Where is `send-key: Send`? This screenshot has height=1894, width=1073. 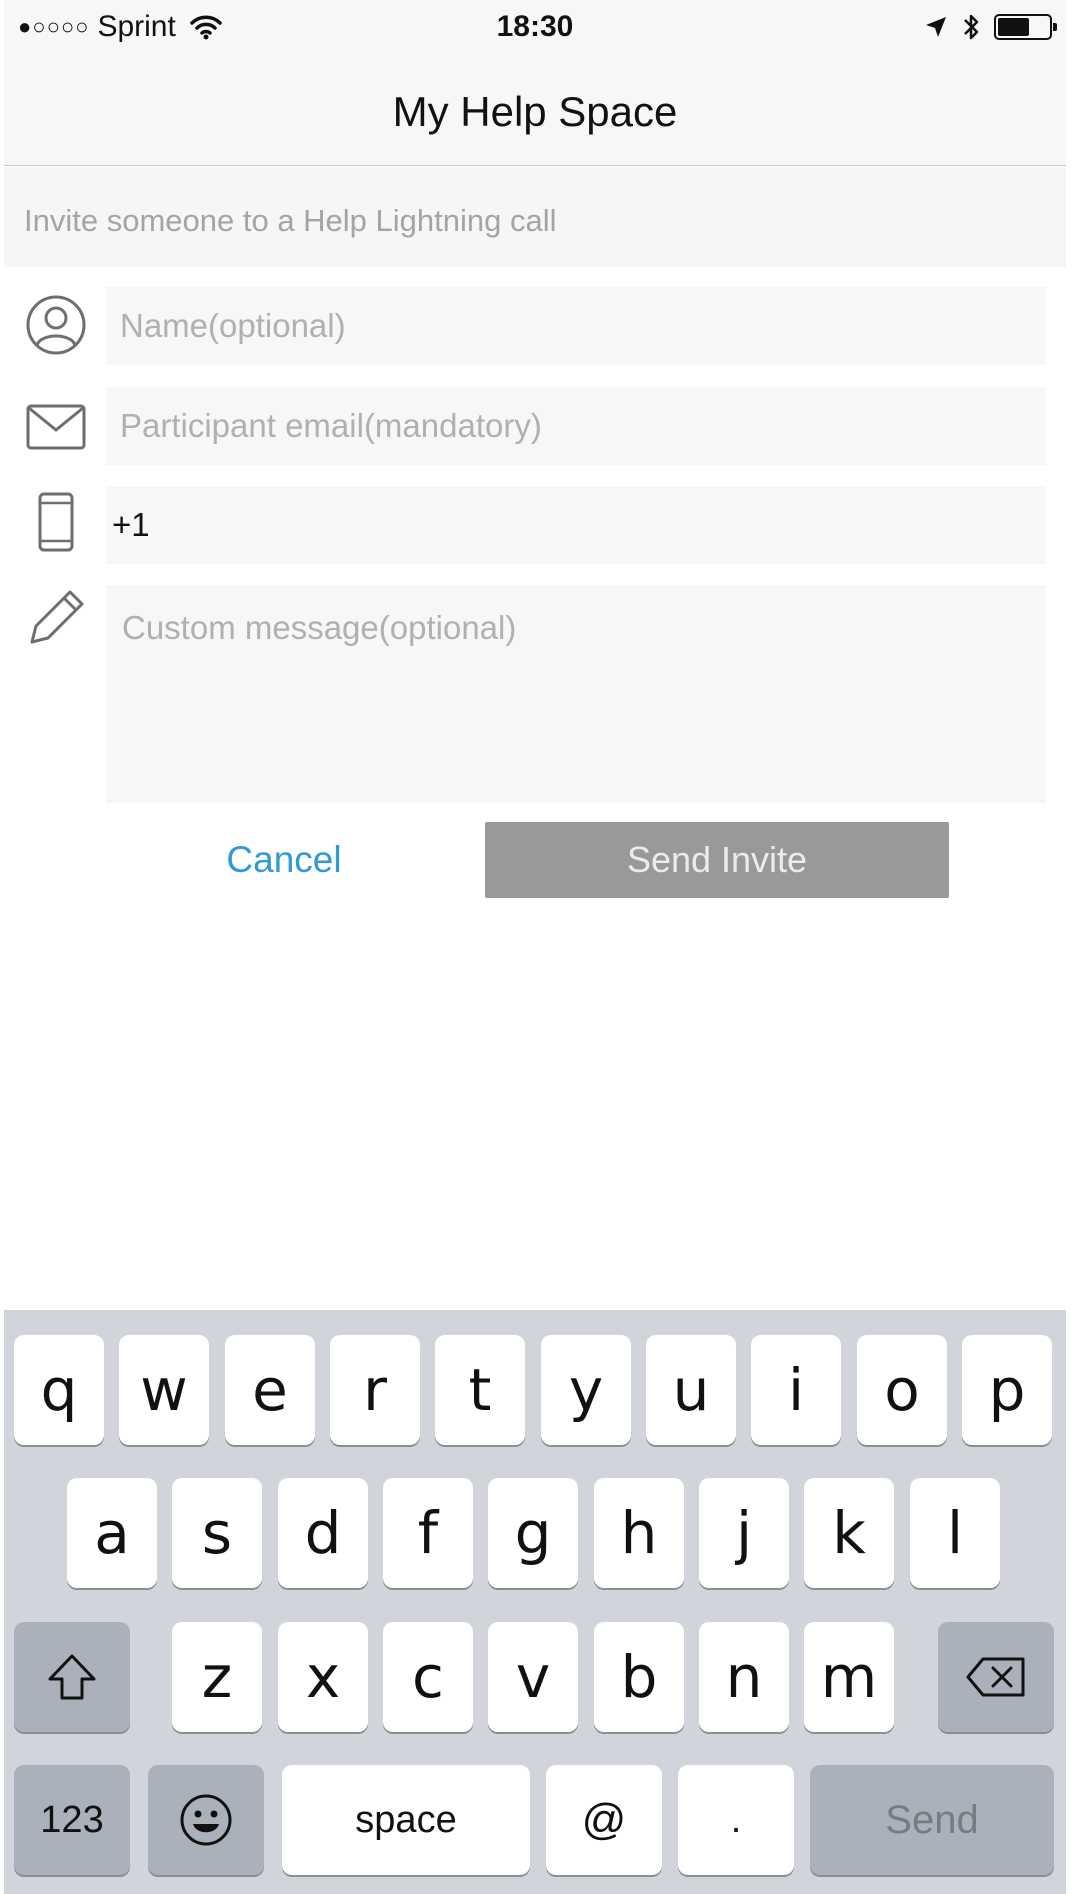
send-key: Send is located at coordinates (932, 1820).